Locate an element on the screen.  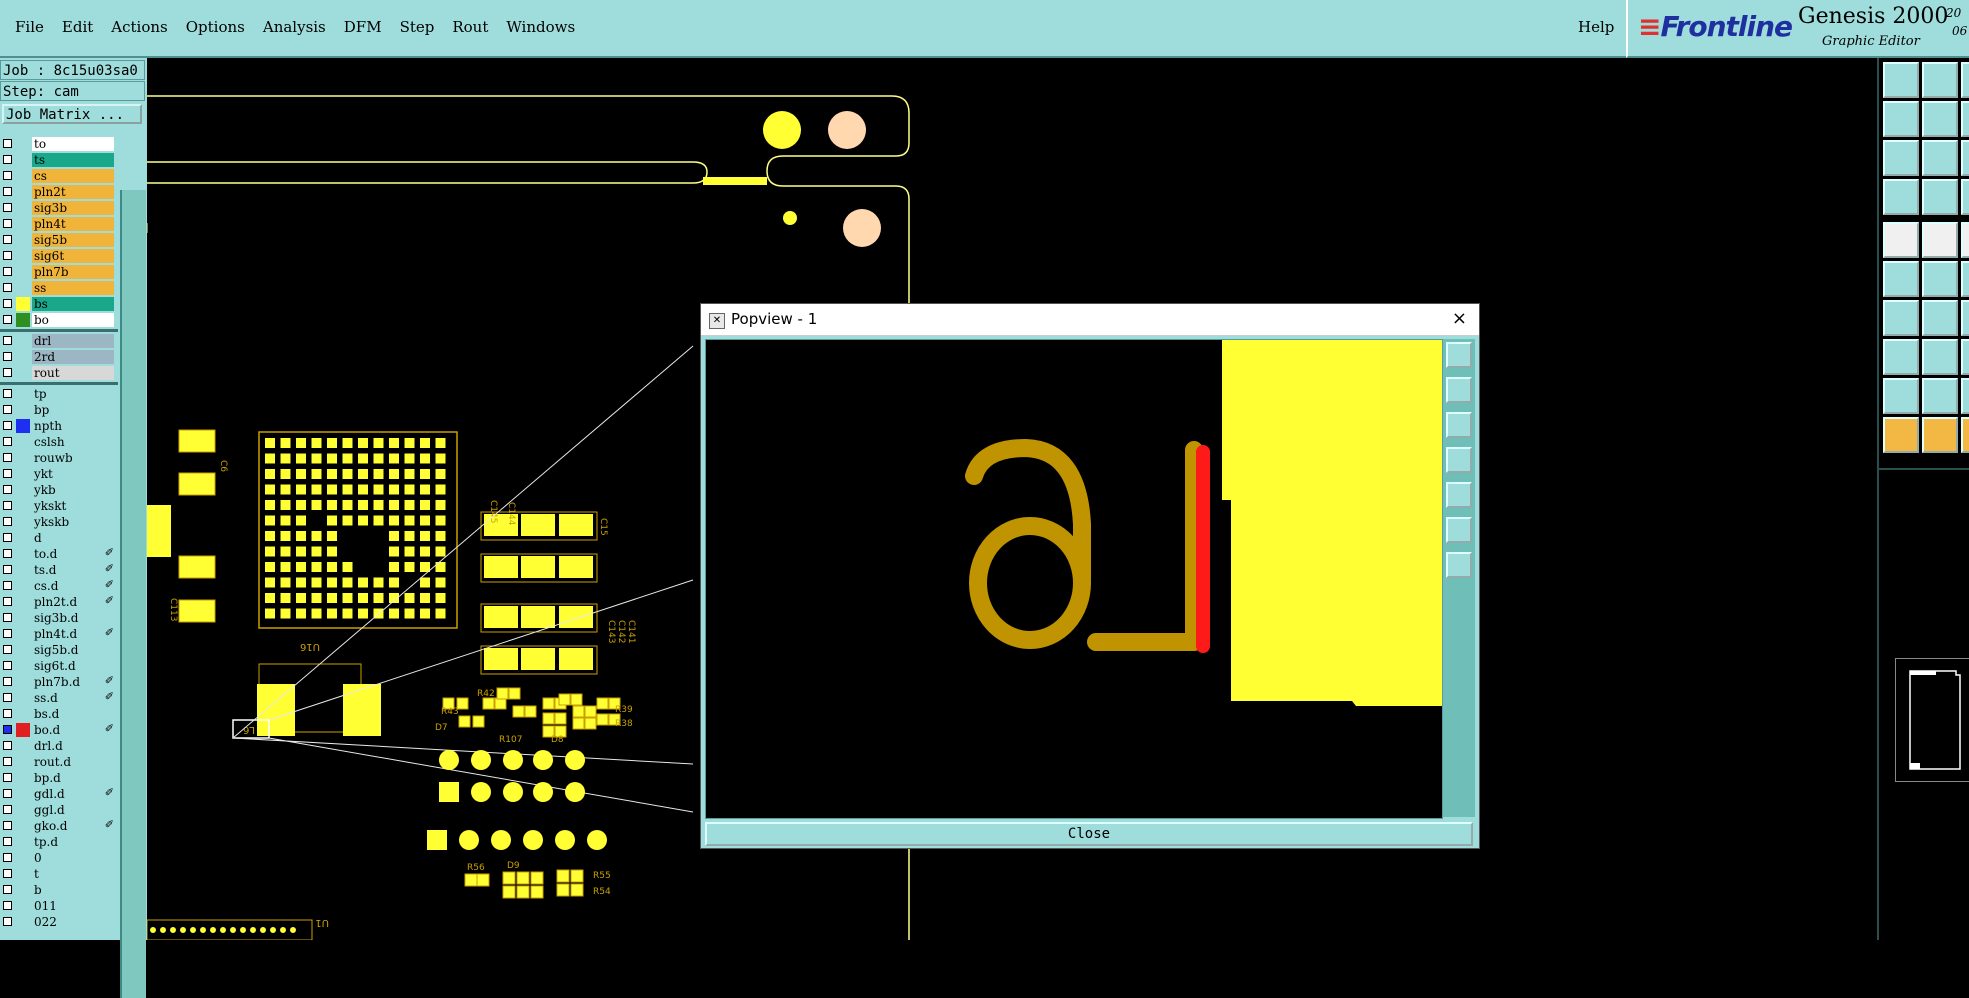
layer-row: rout is located at coordinates (59, 373).